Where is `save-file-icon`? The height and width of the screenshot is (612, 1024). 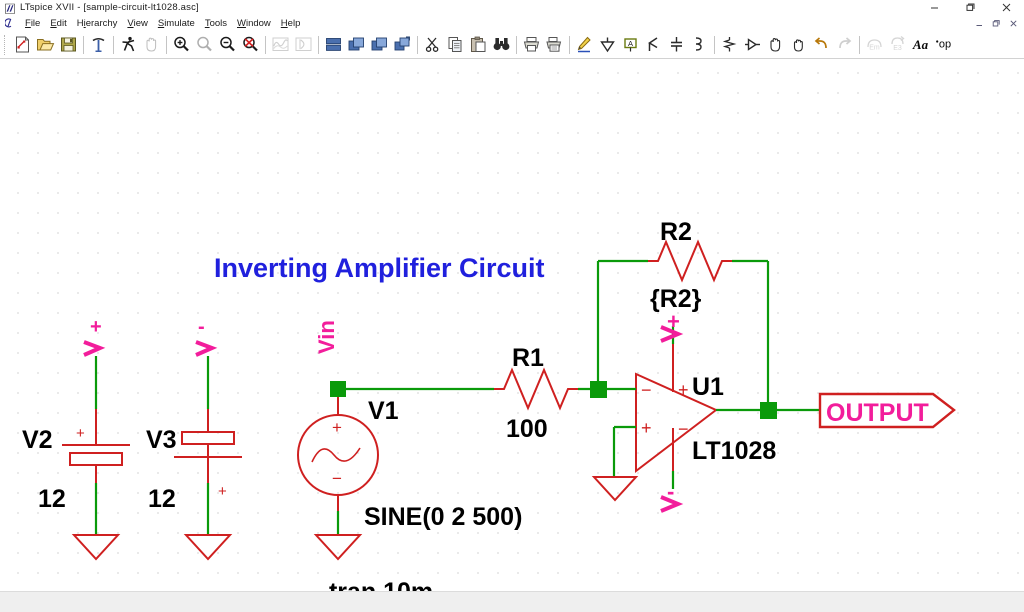
save-file-icon is located at coordinates (68, 44).